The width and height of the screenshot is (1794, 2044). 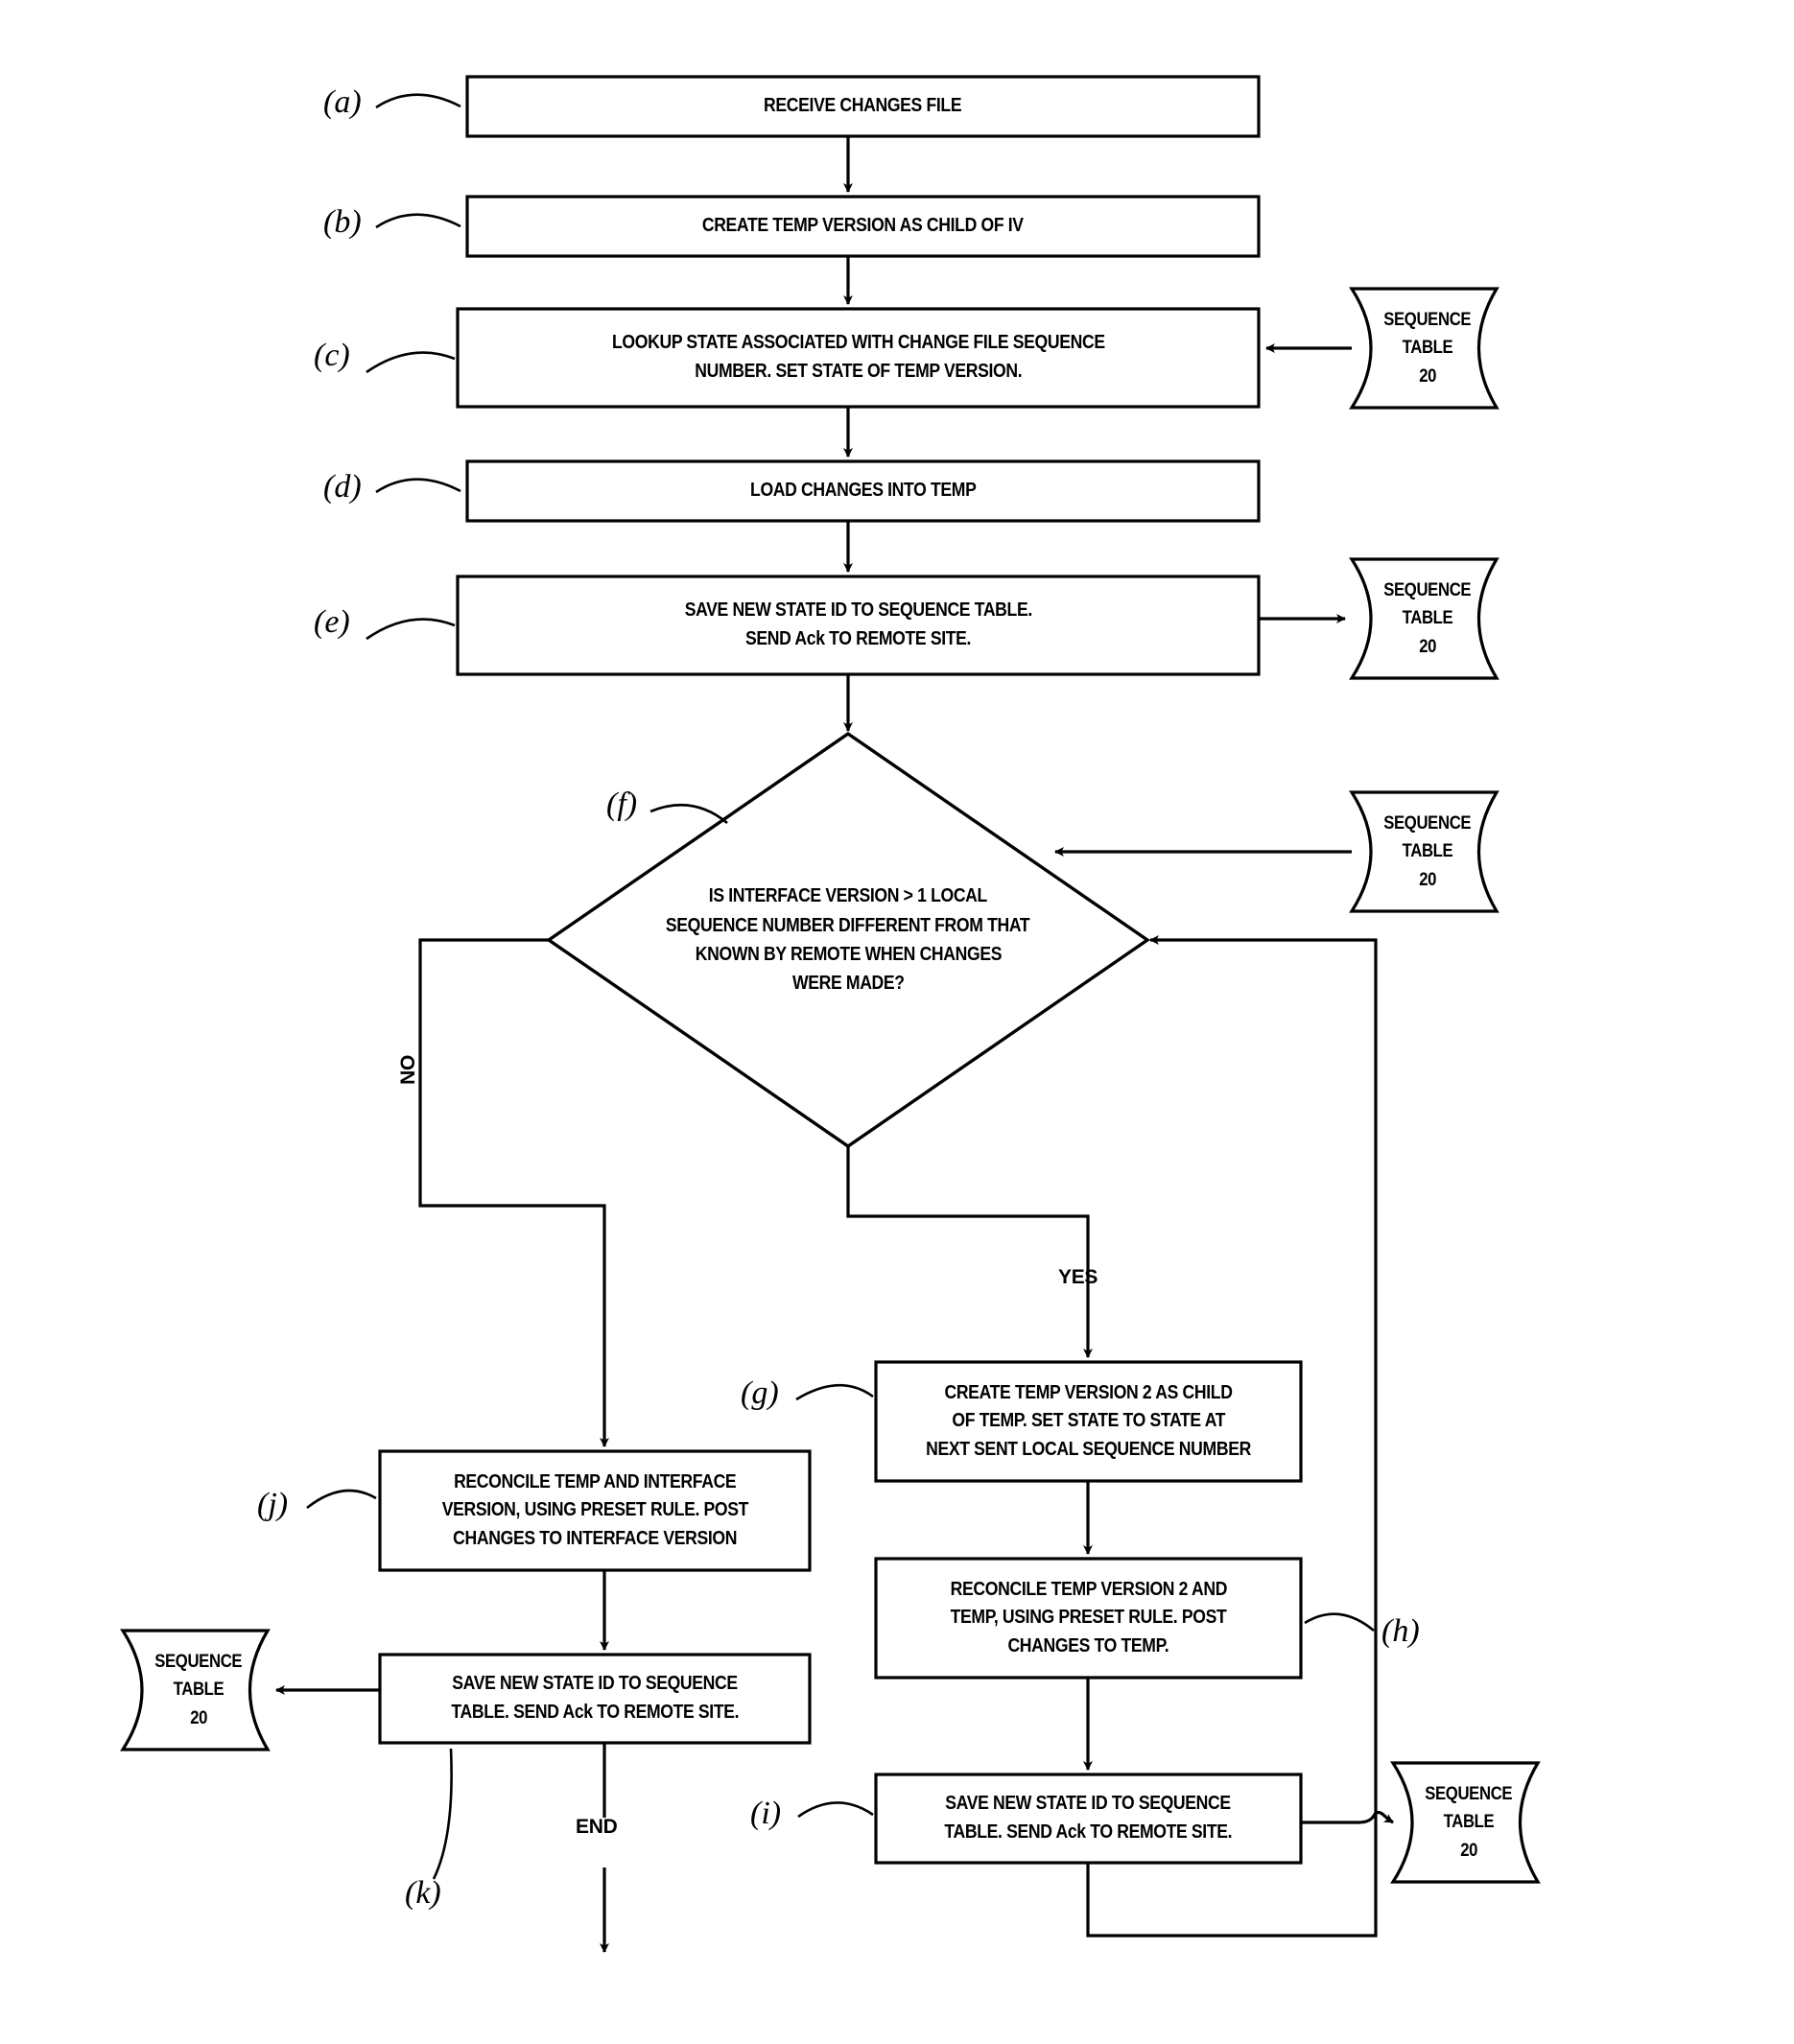 I want to click on edge-label-yes: YES, so click(x=1078, y=1277).